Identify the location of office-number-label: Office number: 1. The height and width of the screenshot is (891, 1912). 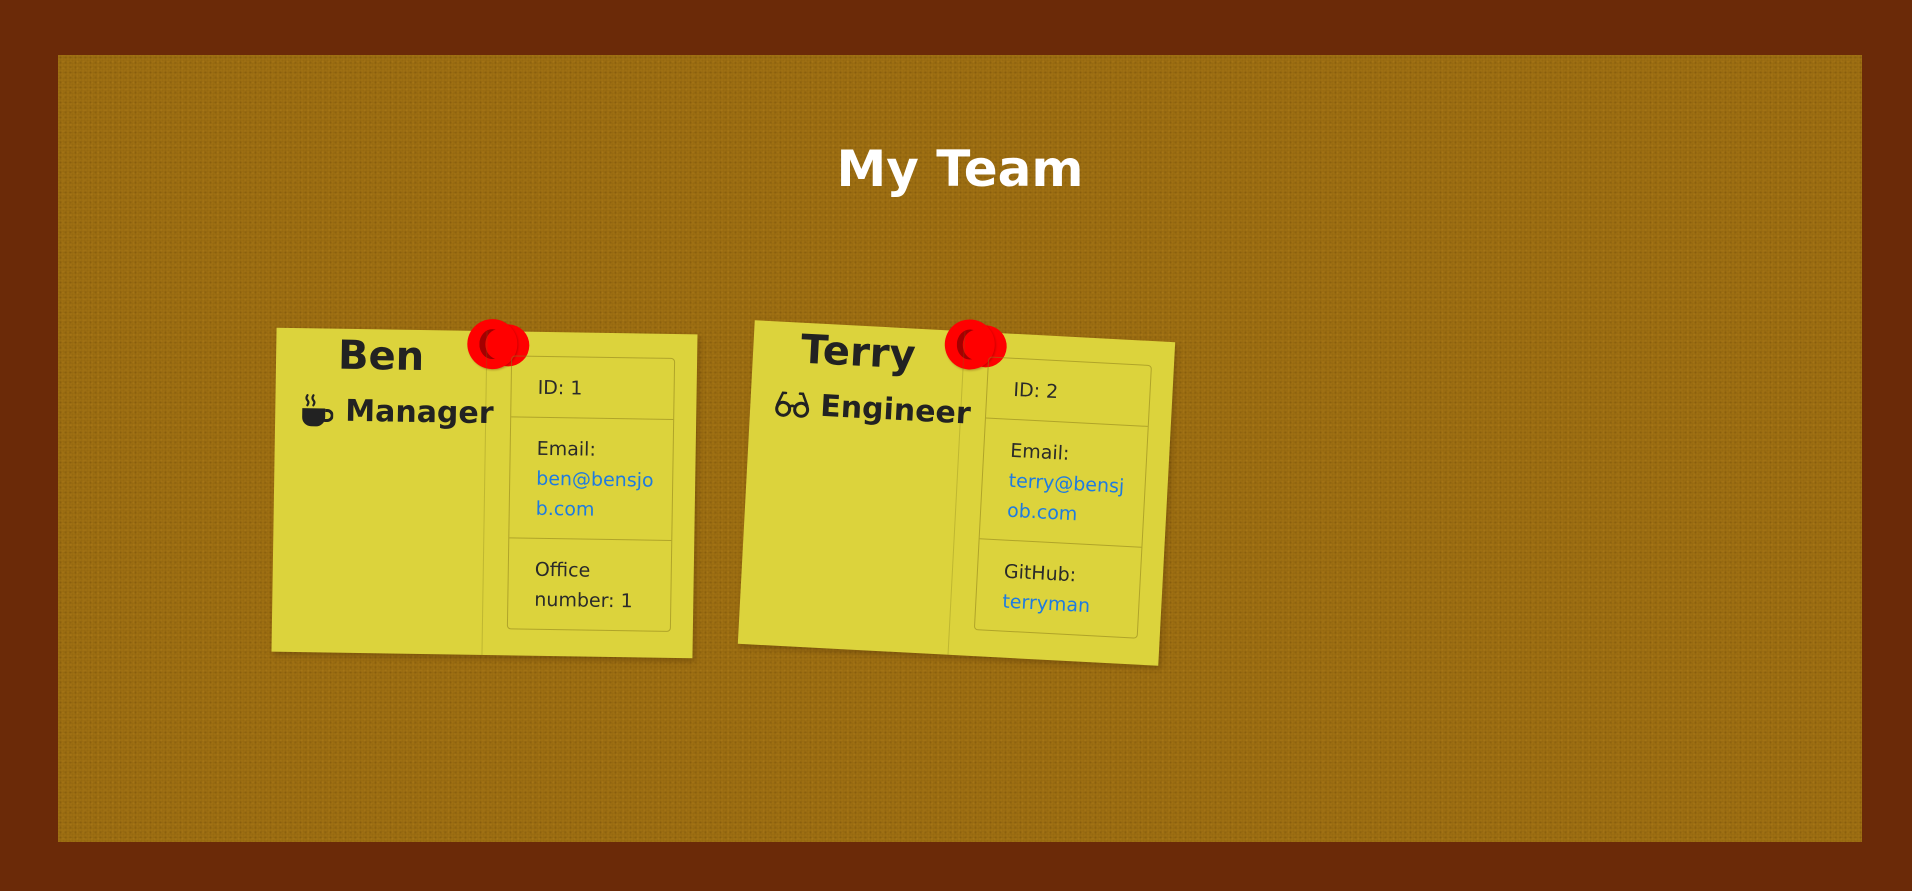
(583, 585).